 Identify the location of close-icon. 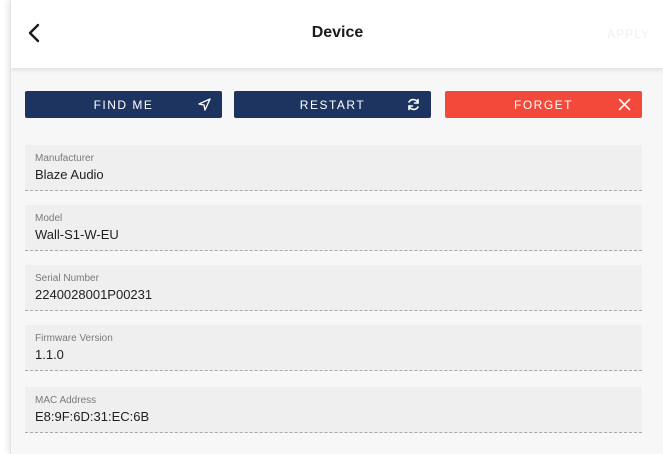
(624, 104).